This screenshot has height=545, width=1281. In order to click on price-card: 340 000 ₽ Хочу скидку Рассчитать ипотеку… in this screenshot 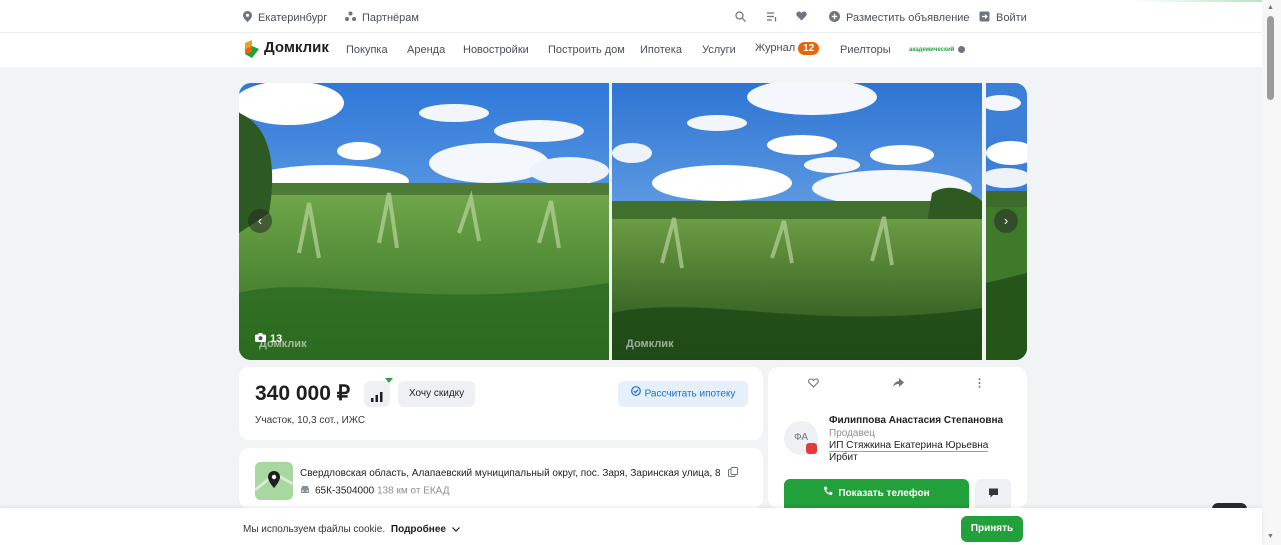, I will do `click(501, 403)`.